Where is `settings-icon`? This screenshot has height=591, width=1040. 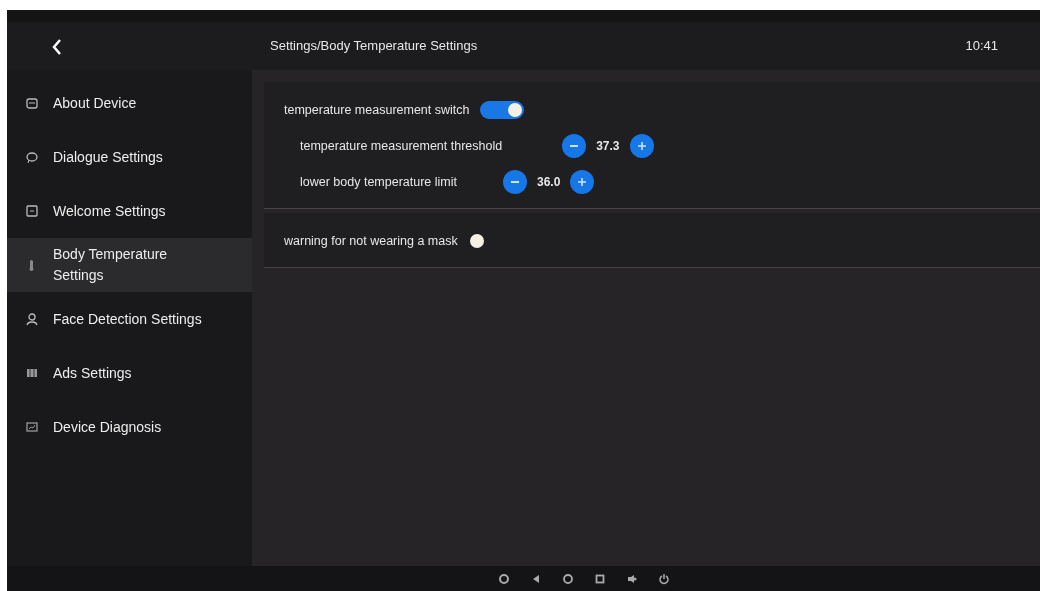
settings-icon is located at coordinates (503, 578).